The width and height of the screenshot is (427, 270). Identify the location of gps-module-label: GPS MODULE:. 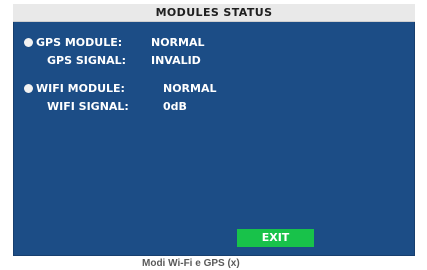
(79, 42).